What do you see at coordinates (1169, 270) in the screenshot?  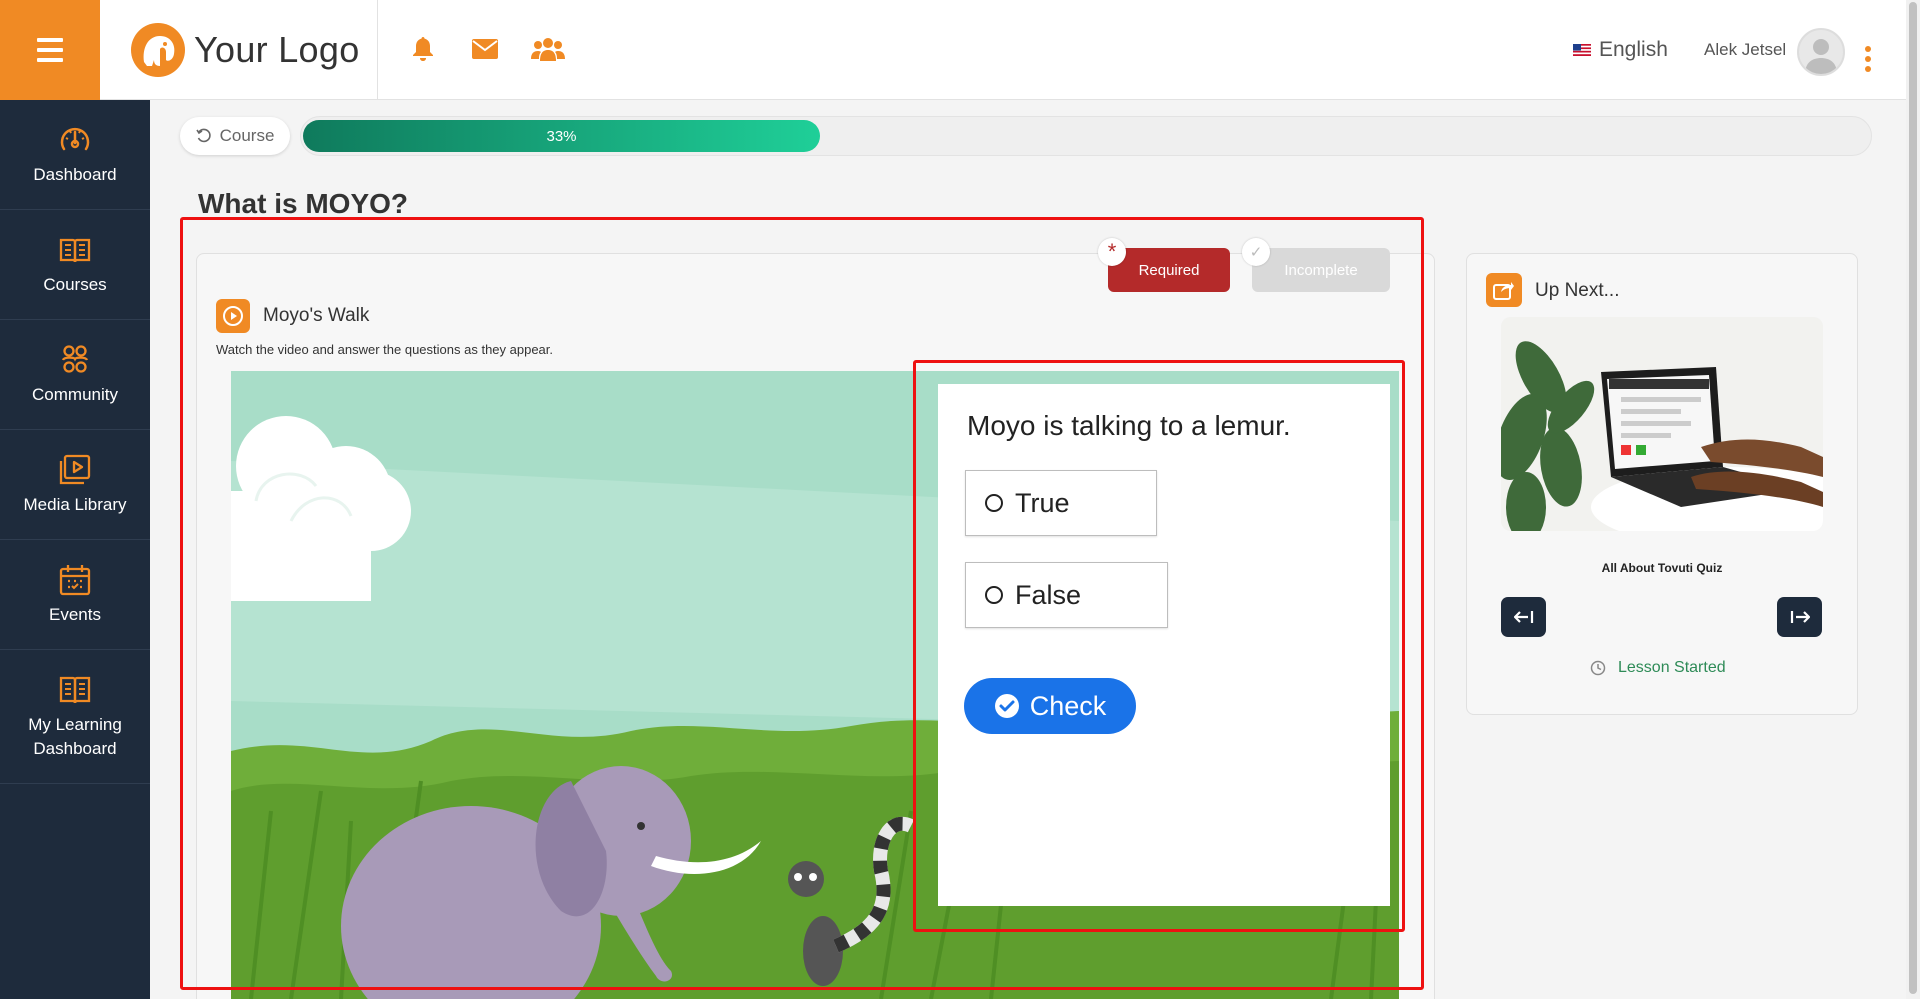 I see `required-label: Required` at bounding box center [1169, 270].